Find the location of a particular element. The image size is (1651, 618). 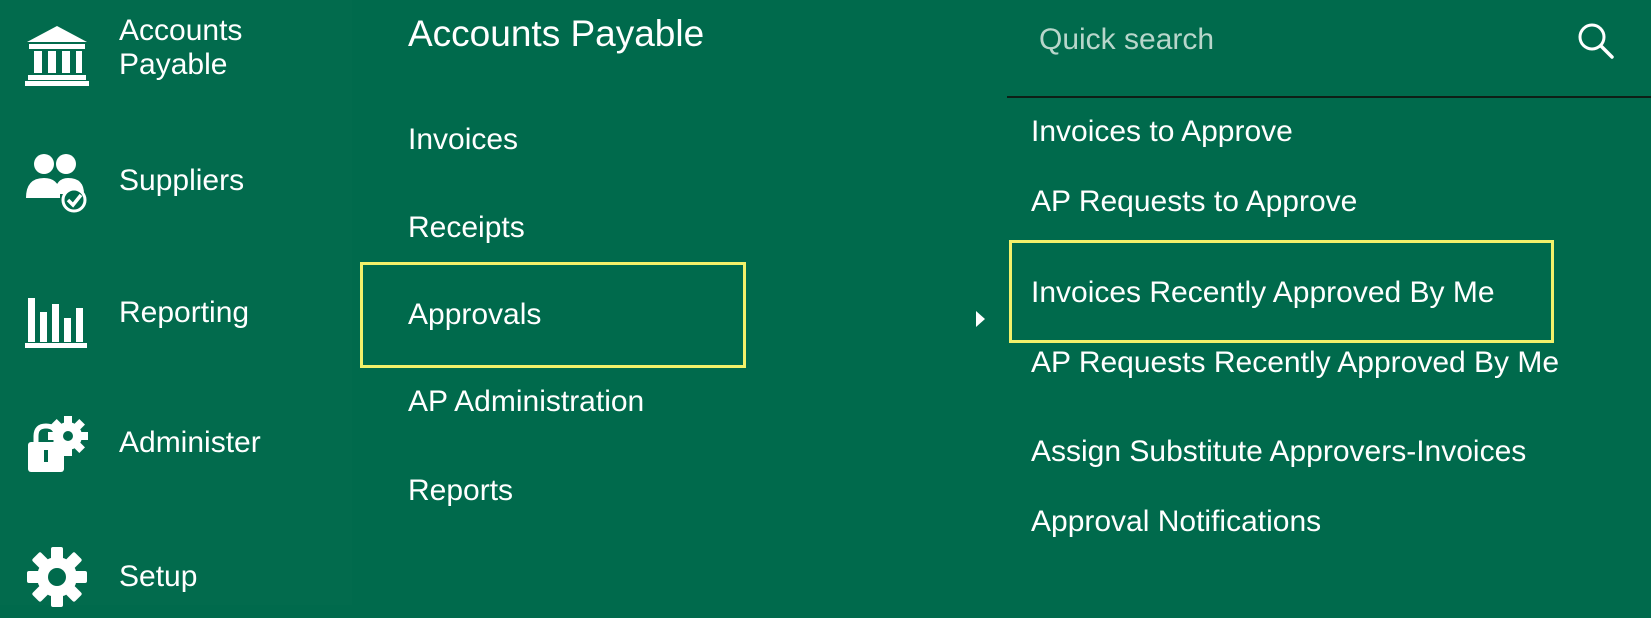

sidebar-item-administer: Administer is located at coordinates (176, 444).